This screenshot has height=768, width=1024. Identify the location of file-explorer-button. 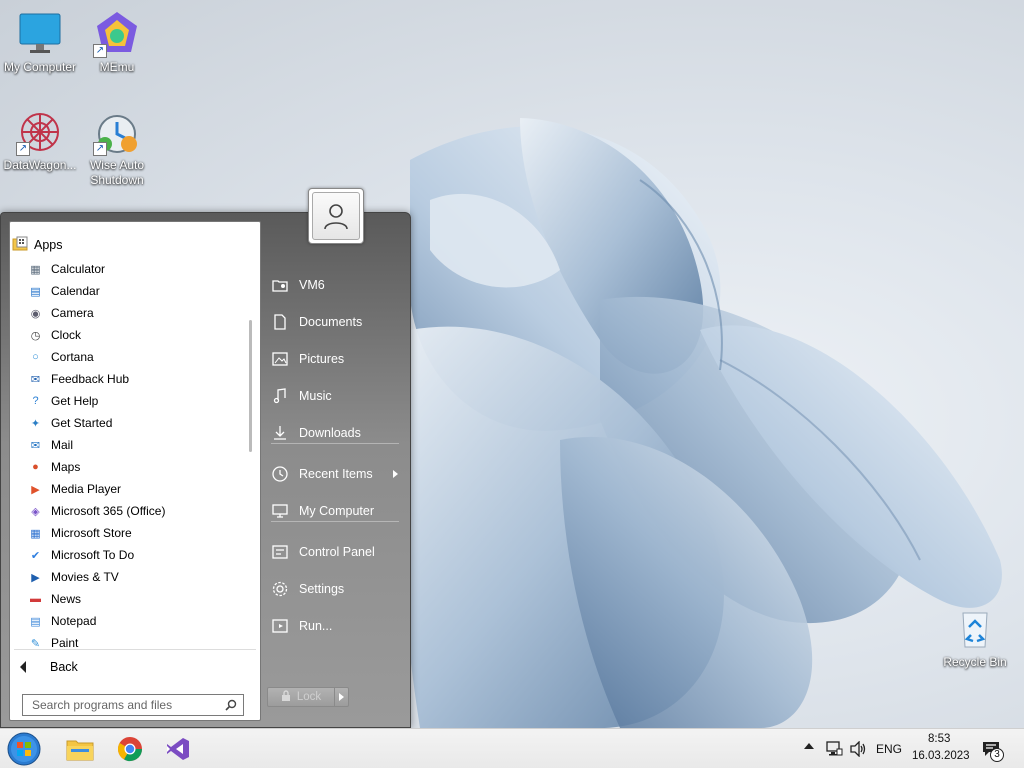
(80, 749).